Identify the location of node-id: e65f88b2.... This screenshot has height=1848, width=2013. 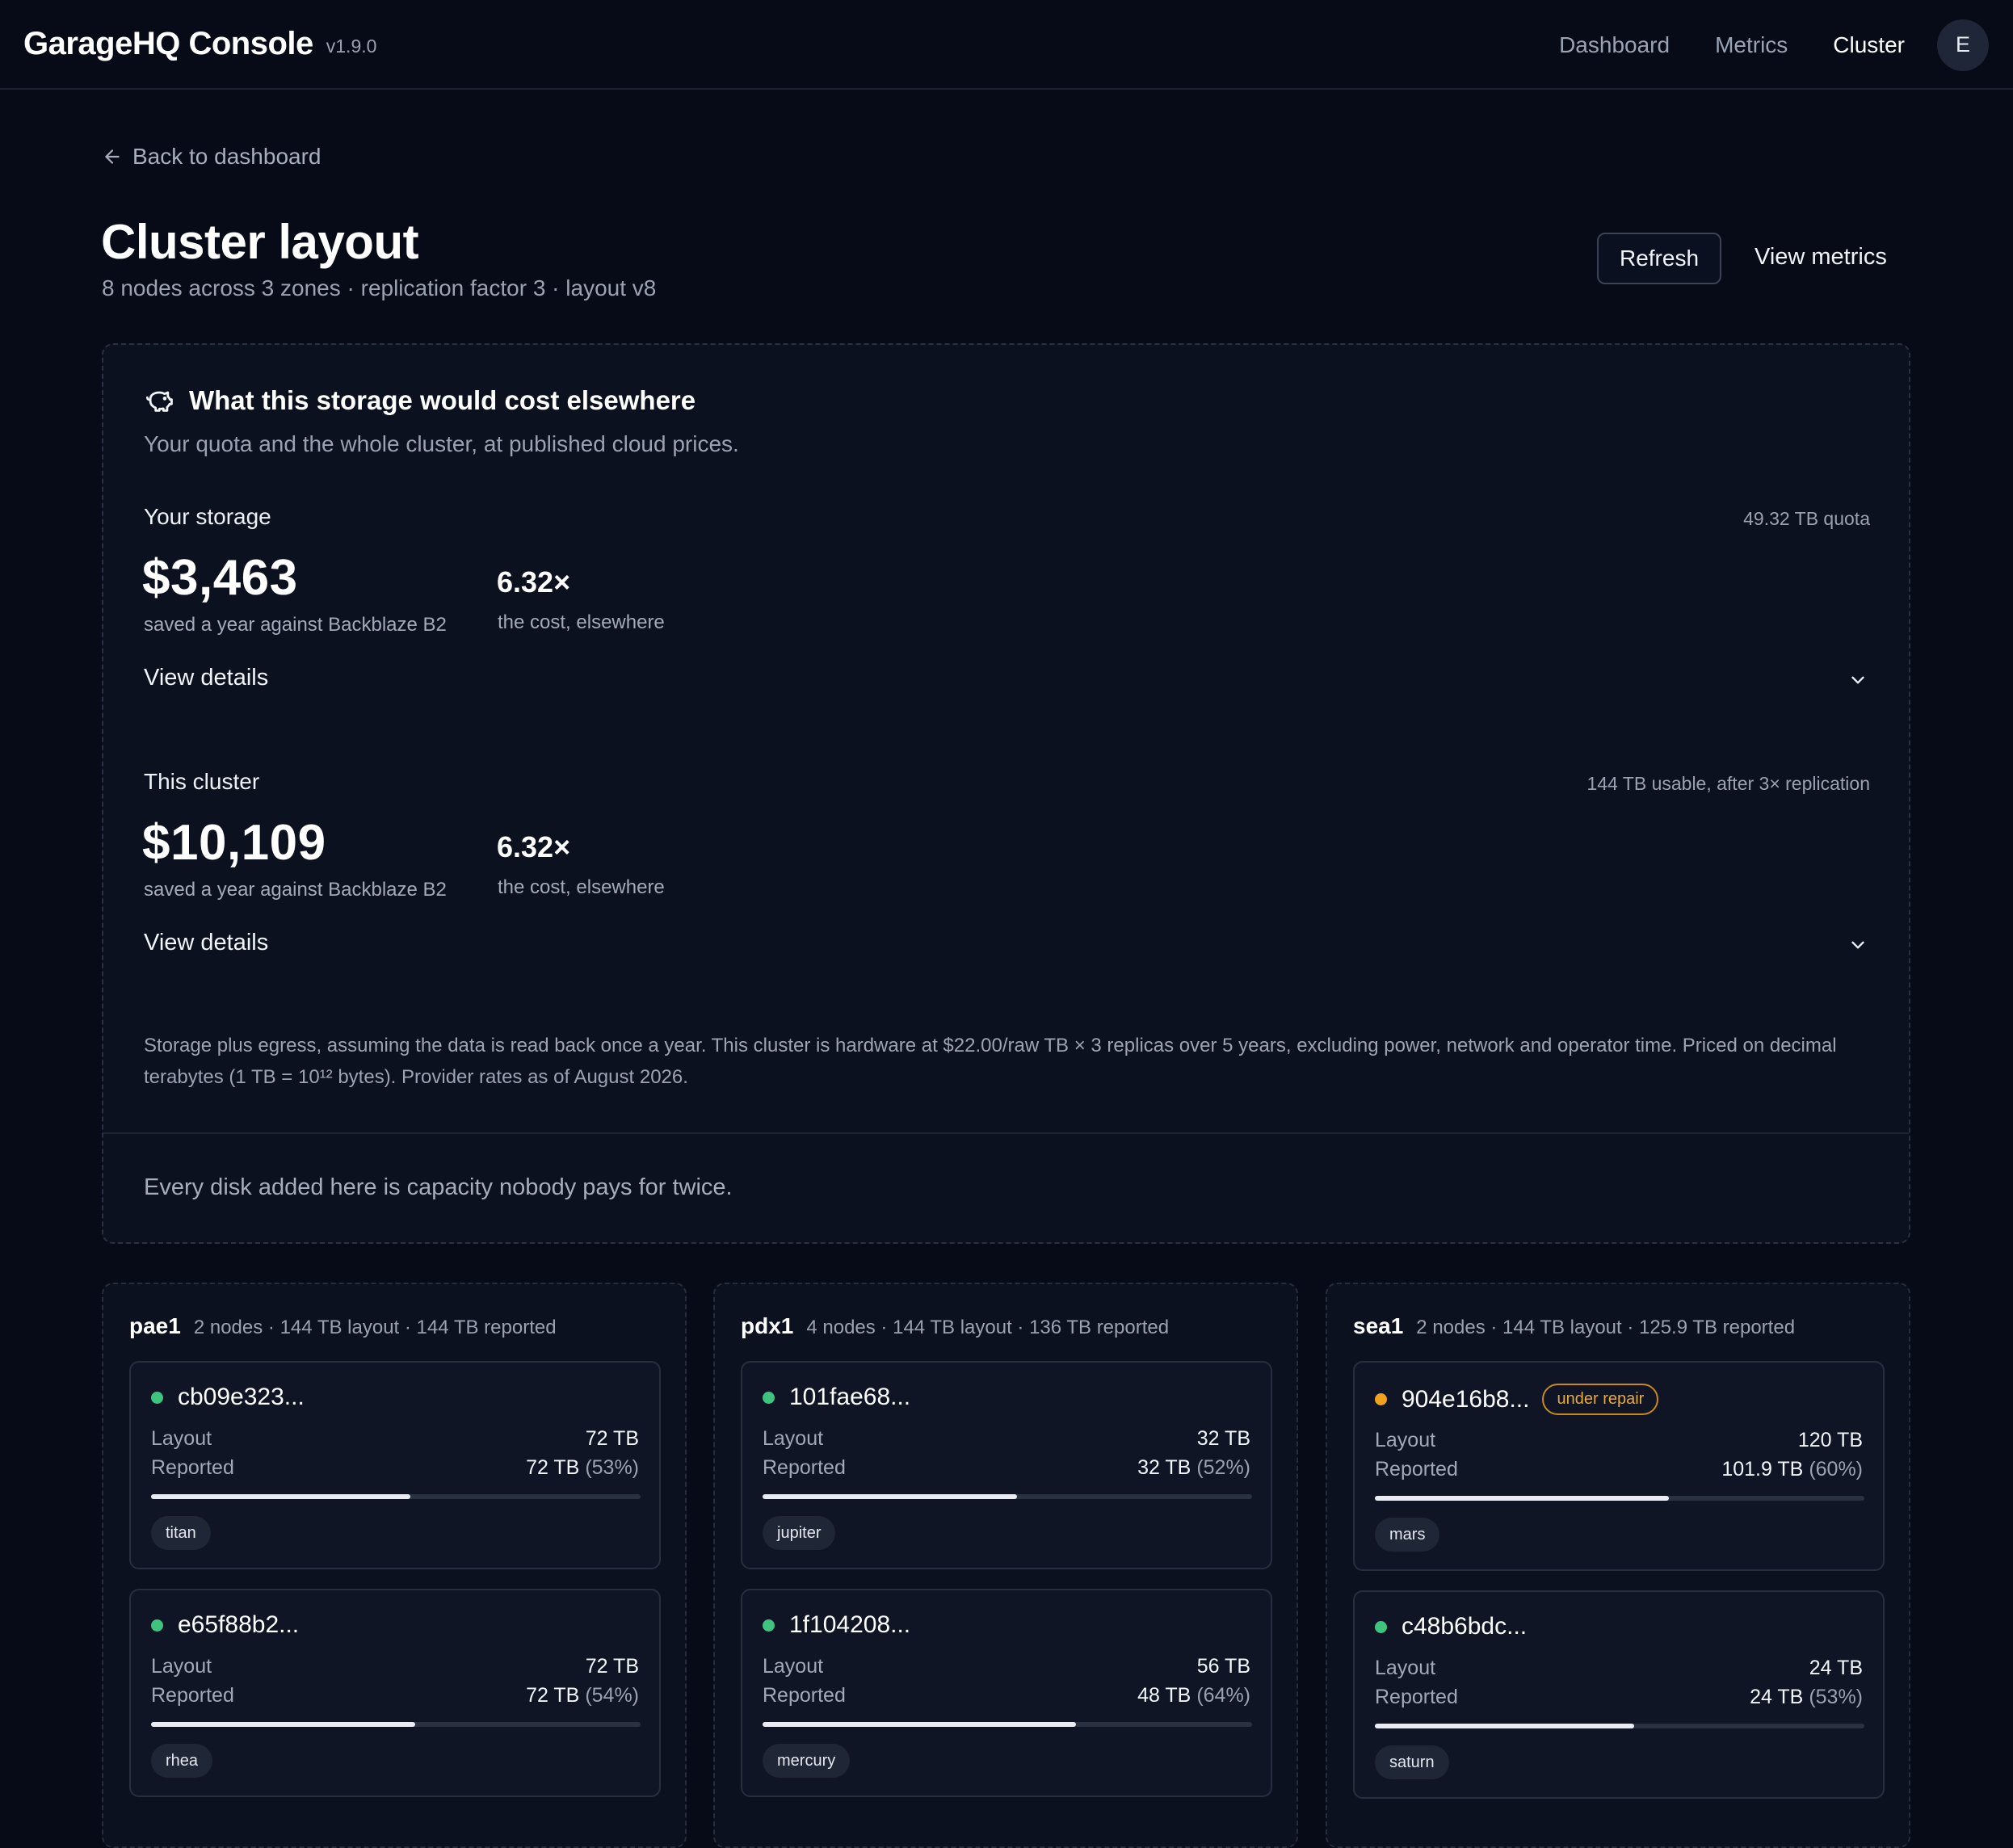
(239, 1625).